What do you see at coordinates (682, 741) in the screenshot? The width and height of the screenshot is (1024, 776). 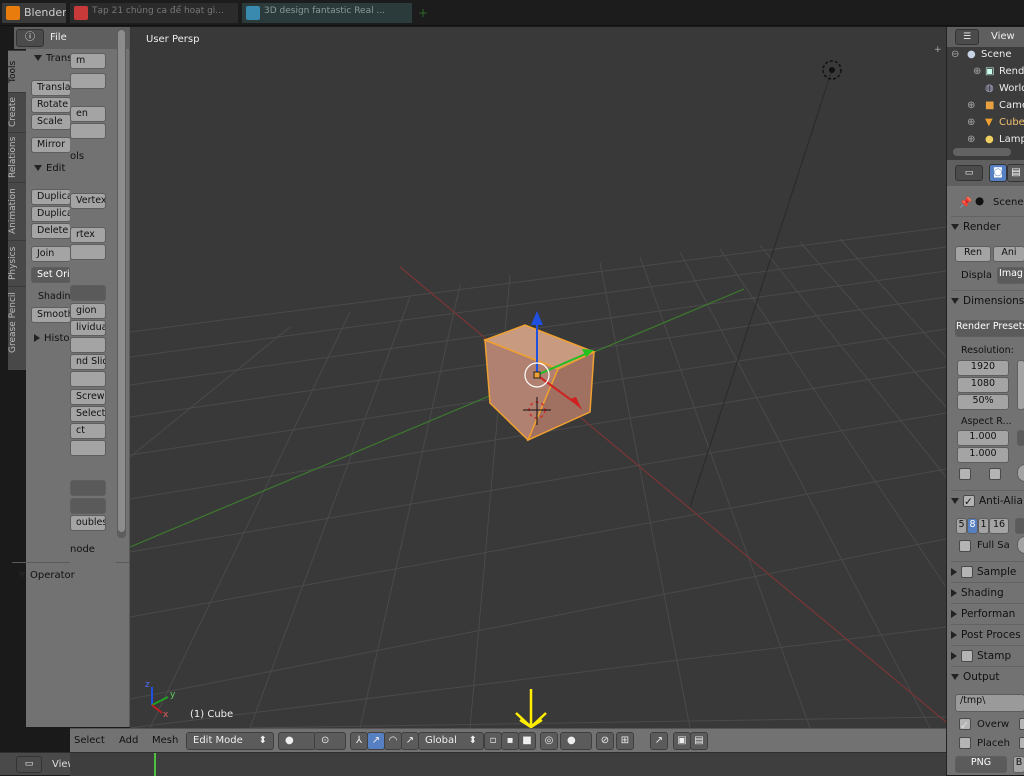 I see `render-image-icon: ▣` at bounding box center [682, 741].